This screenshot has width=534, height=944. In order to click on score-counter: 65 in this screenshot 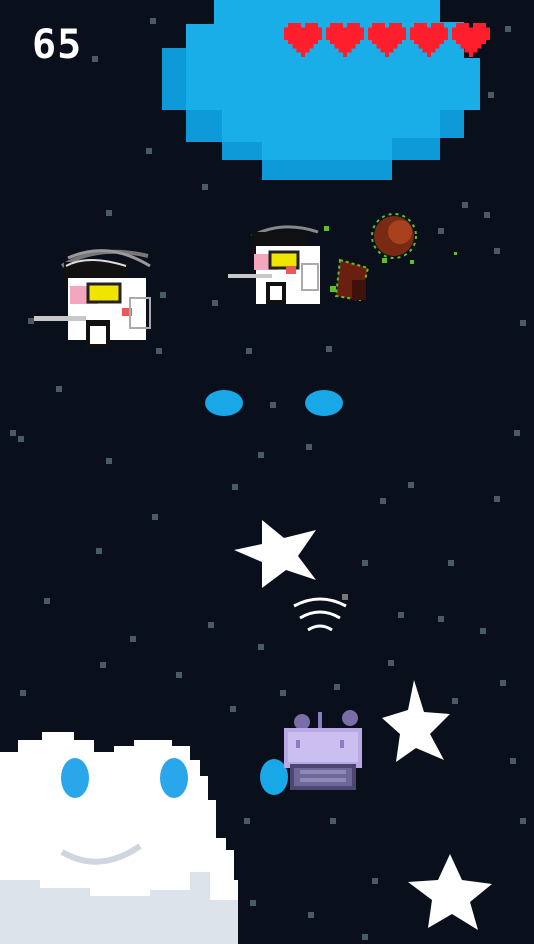, I will do `click(57, 45)`.